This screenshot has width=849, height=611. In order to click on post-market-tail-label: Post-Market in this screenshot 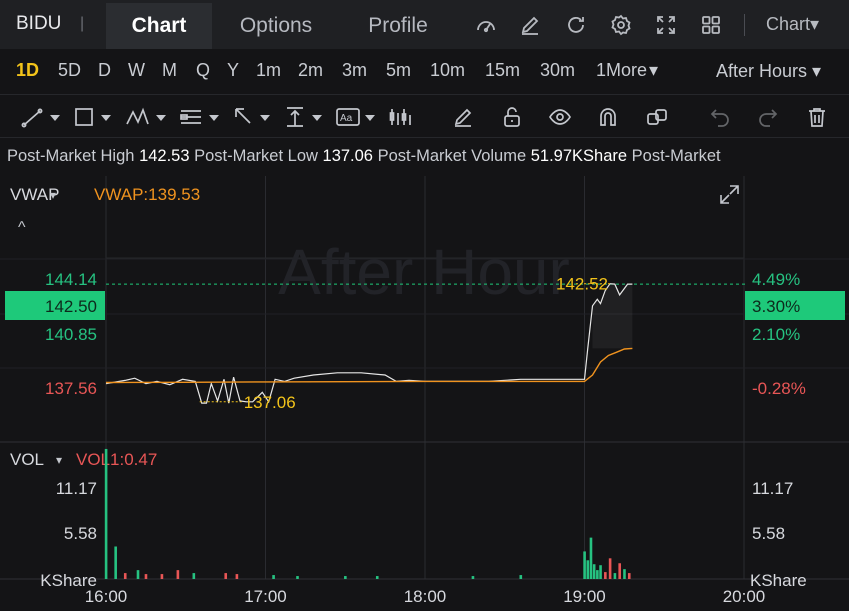, I will do `click(676, 156)`.